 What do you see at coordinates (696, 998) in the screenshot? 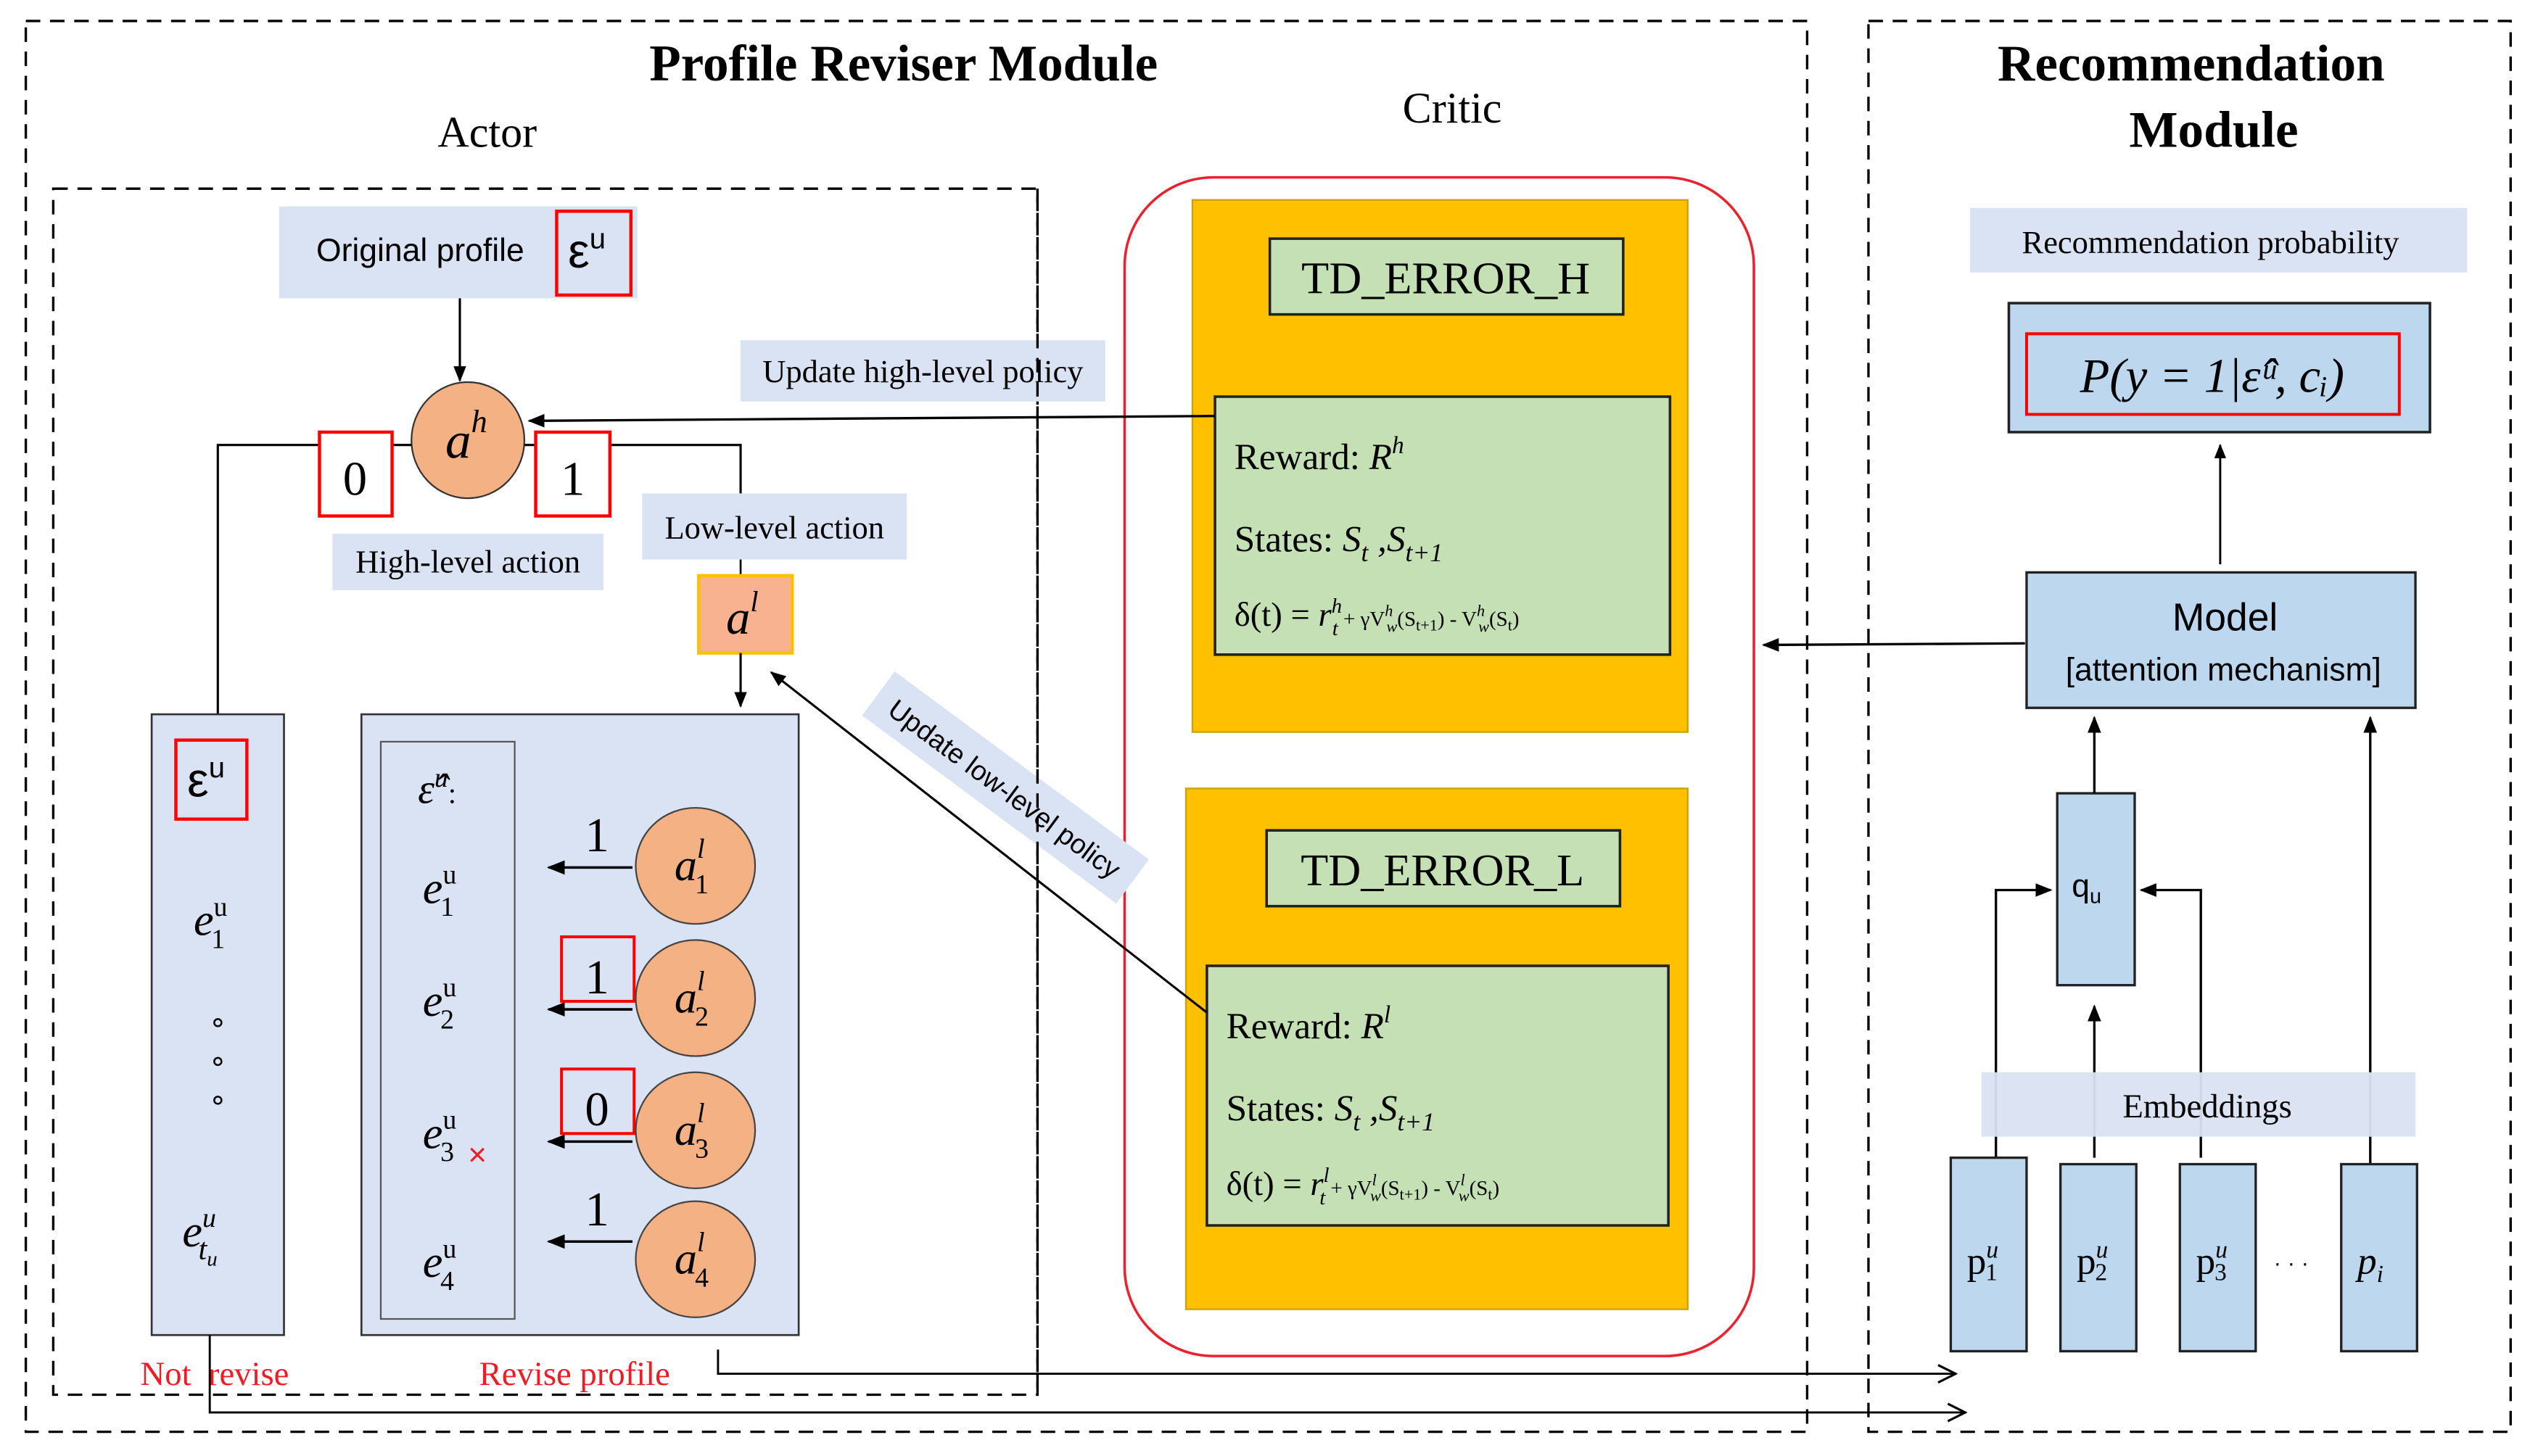
I see `low-level-action-node-2: al 2` at bounding box center [696, 998].